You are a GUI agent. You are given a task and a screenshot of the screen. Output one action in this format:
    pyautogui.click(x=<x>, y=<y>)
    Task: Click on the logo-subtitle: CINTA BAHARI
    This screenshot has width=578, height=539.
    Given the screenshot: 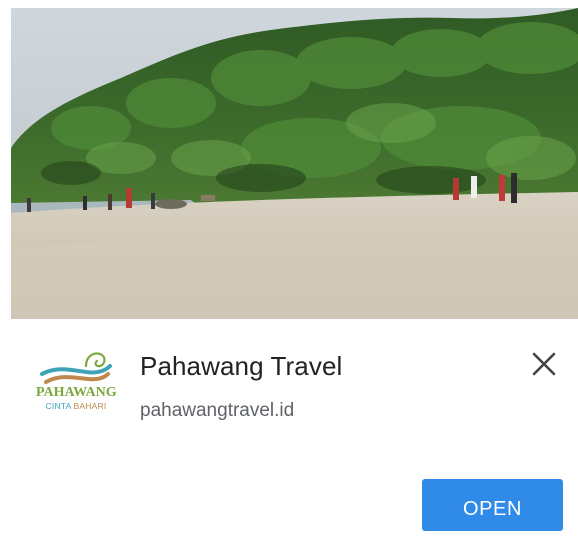 What is the action you would take?
    pyautogui.click(x=76, y=406)
    